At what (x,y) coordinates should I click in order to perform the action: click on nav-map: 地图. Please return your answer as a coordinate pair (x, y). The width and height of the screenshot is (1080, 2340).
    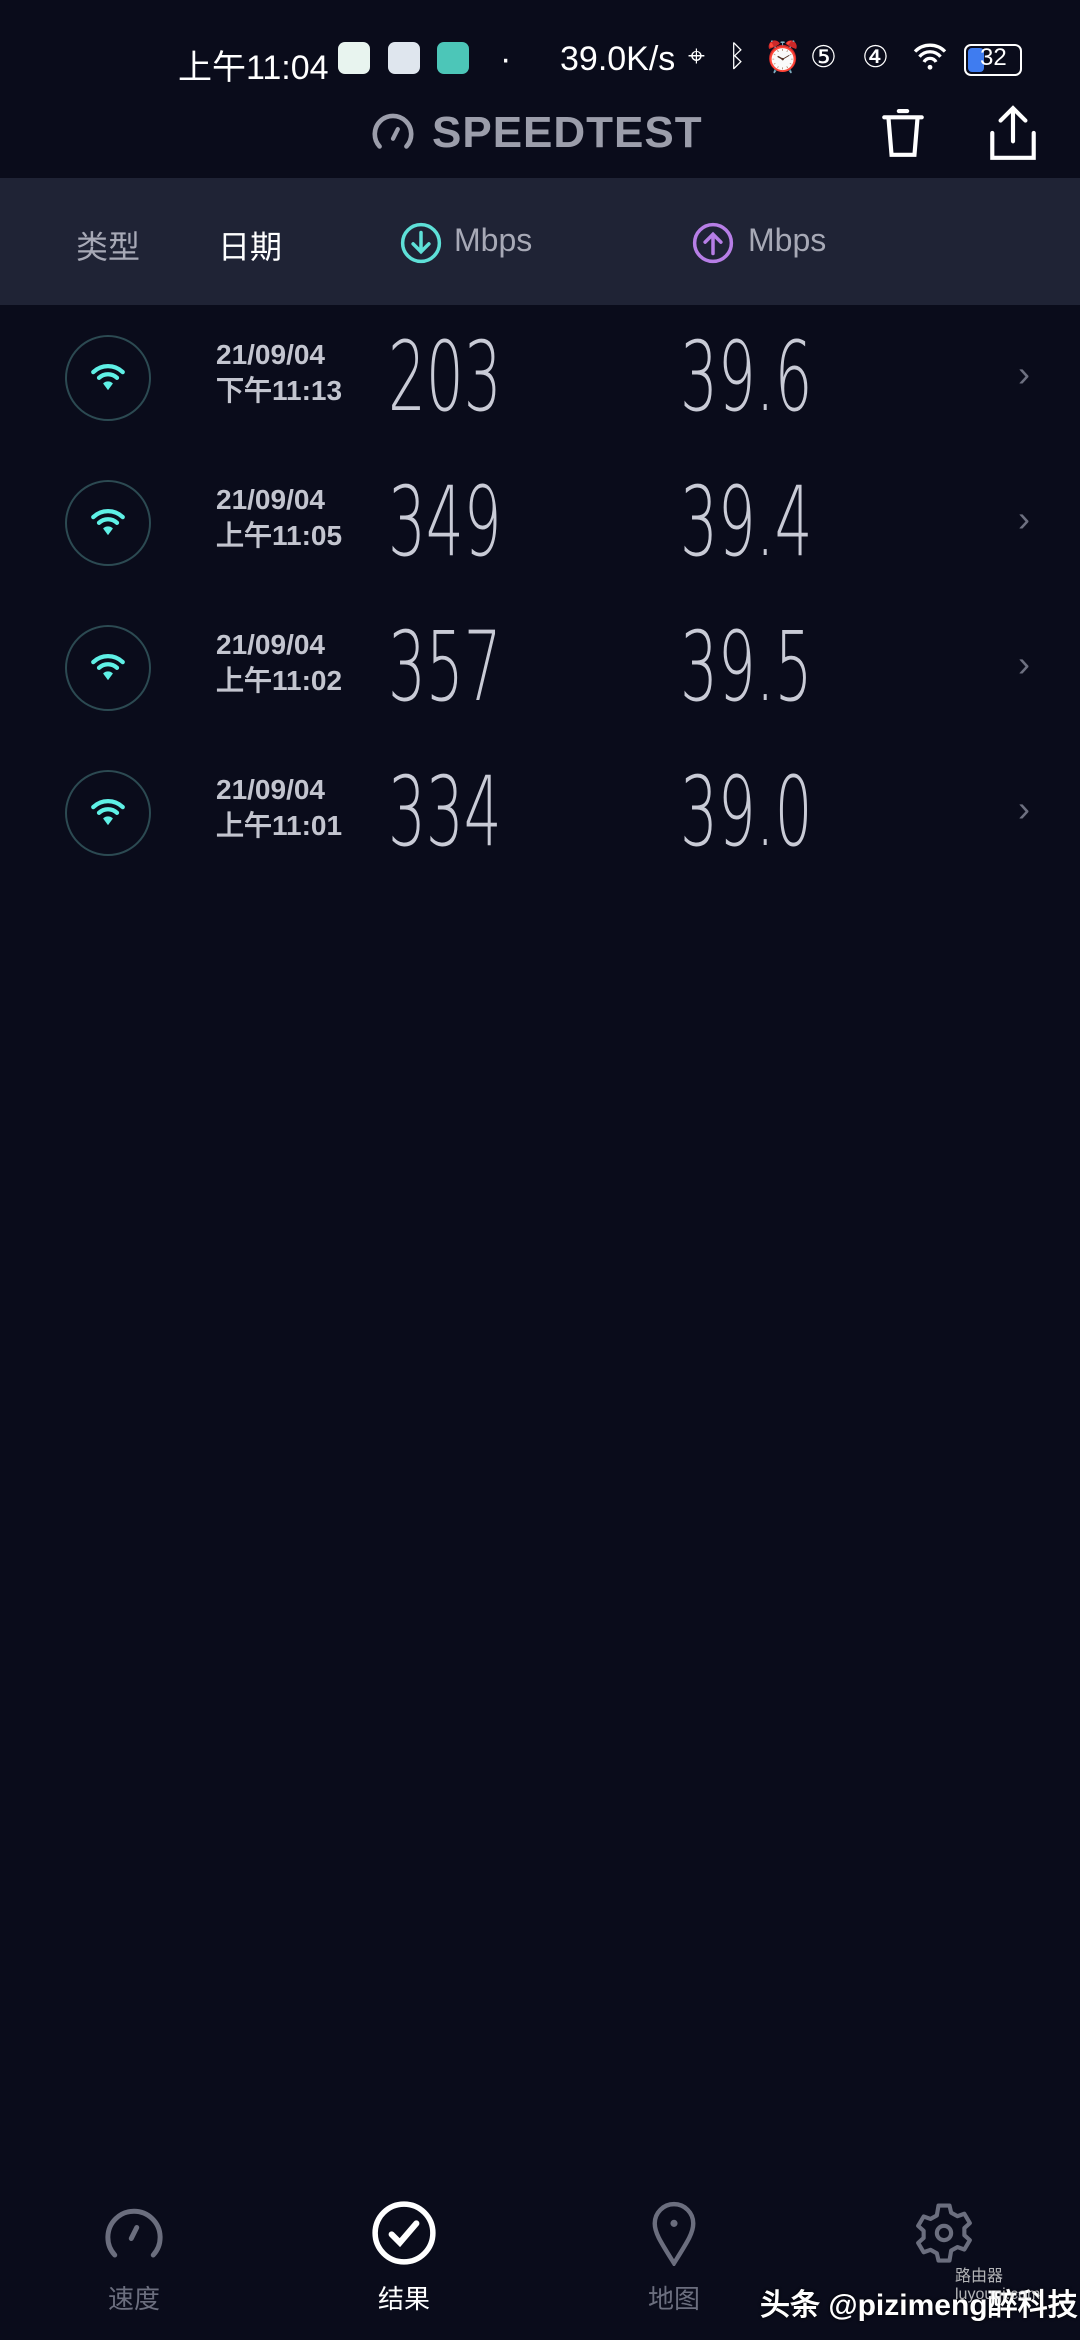
    Looking at the image, I should click on (674, 2258).